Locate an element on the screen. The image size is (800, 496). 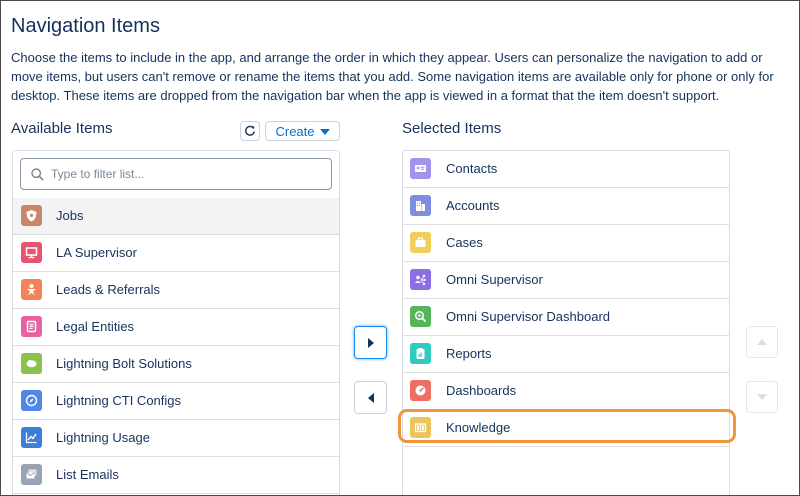
shield-icon is located at coordinates (31, 215).